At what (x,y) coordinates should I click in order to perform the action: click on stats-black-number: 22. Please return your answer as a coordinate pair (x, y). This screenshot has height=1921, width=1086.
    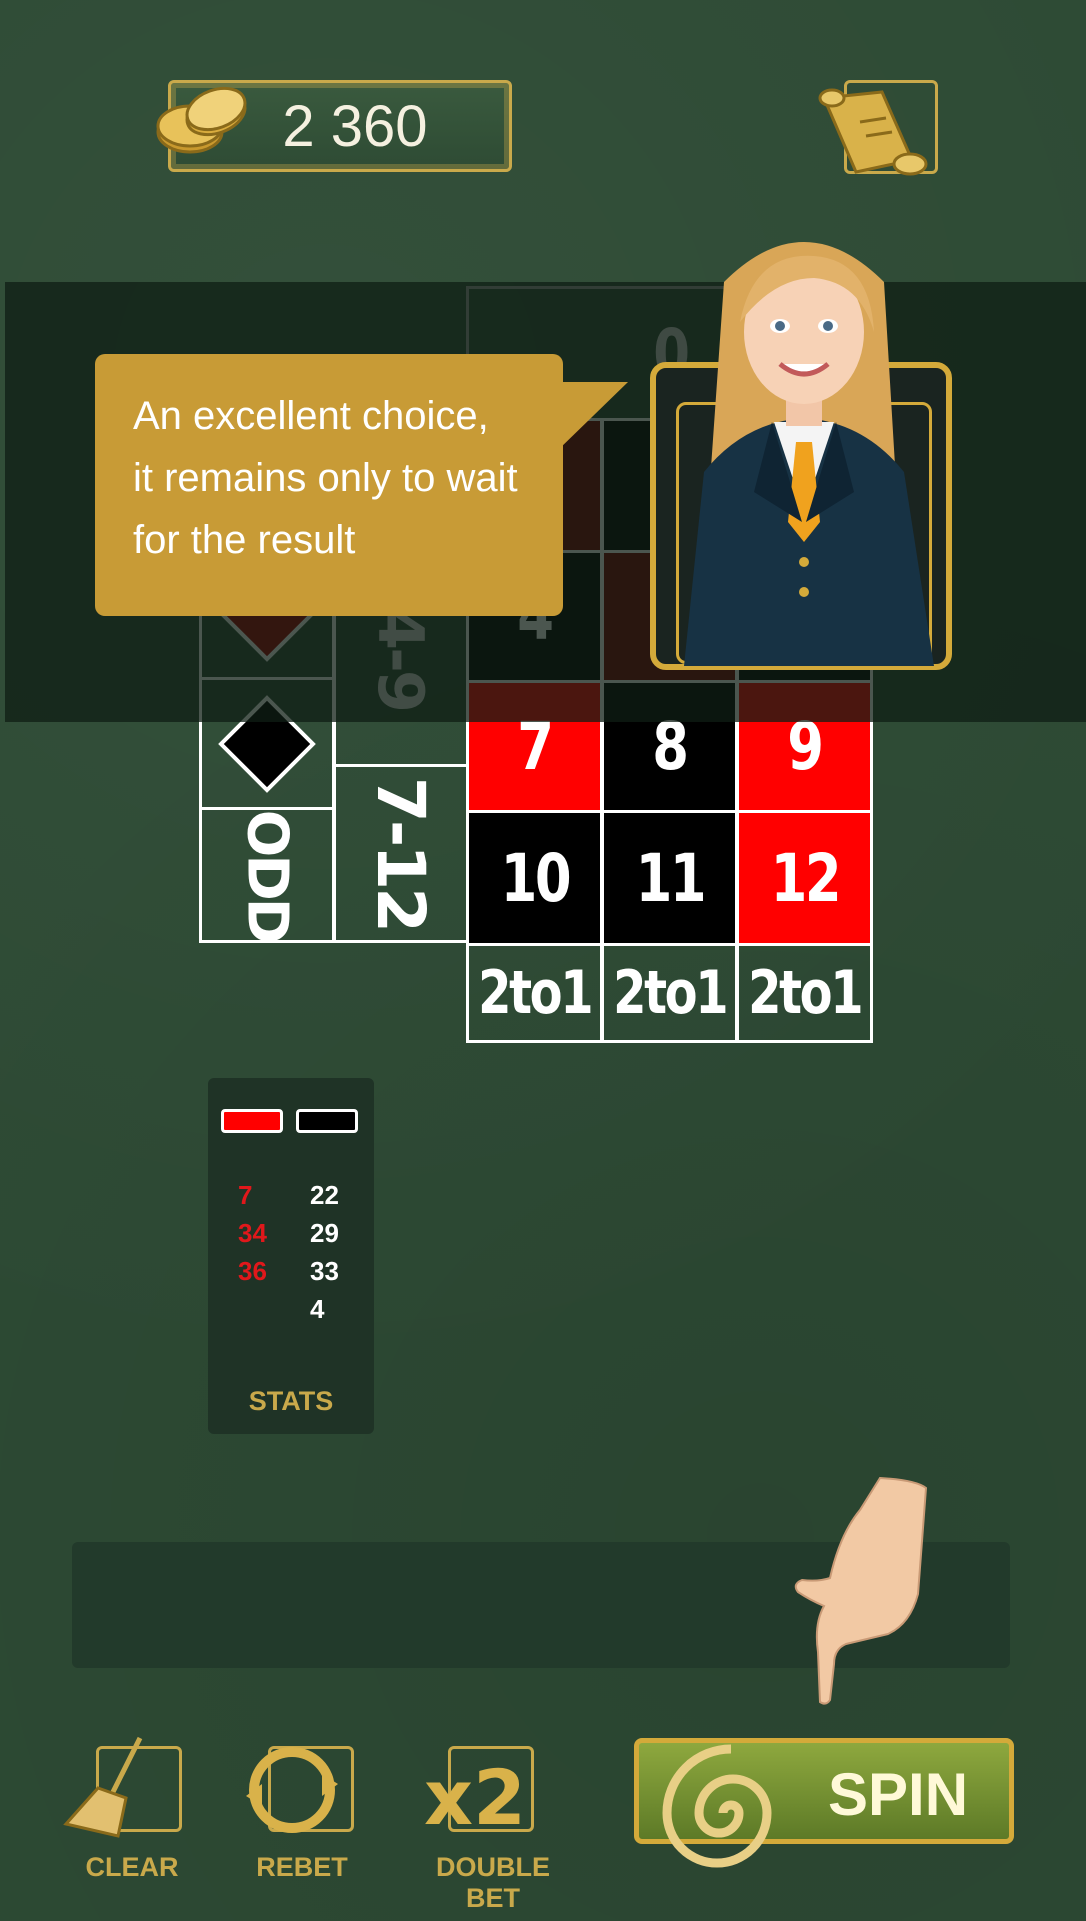
    Looking at the image, I should click on (324, 1195).